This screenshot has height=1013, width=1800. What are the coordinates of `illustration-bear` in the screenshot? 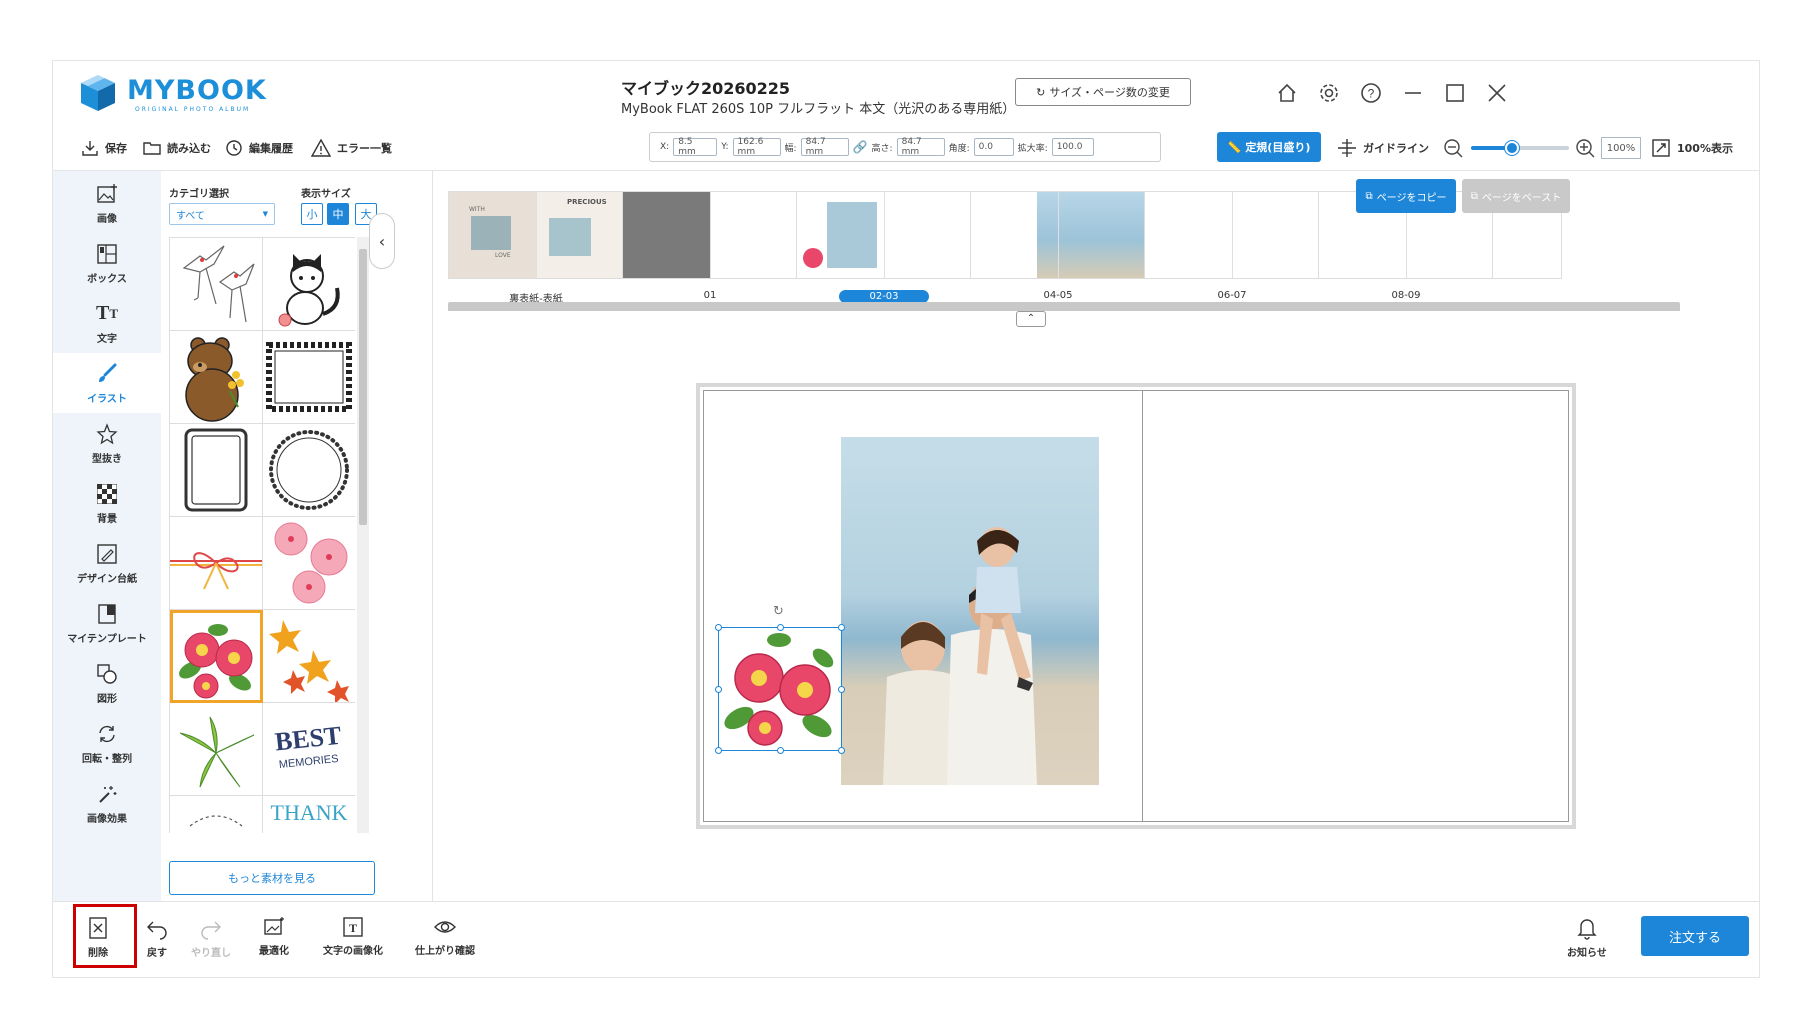 It's located at (216, 377).